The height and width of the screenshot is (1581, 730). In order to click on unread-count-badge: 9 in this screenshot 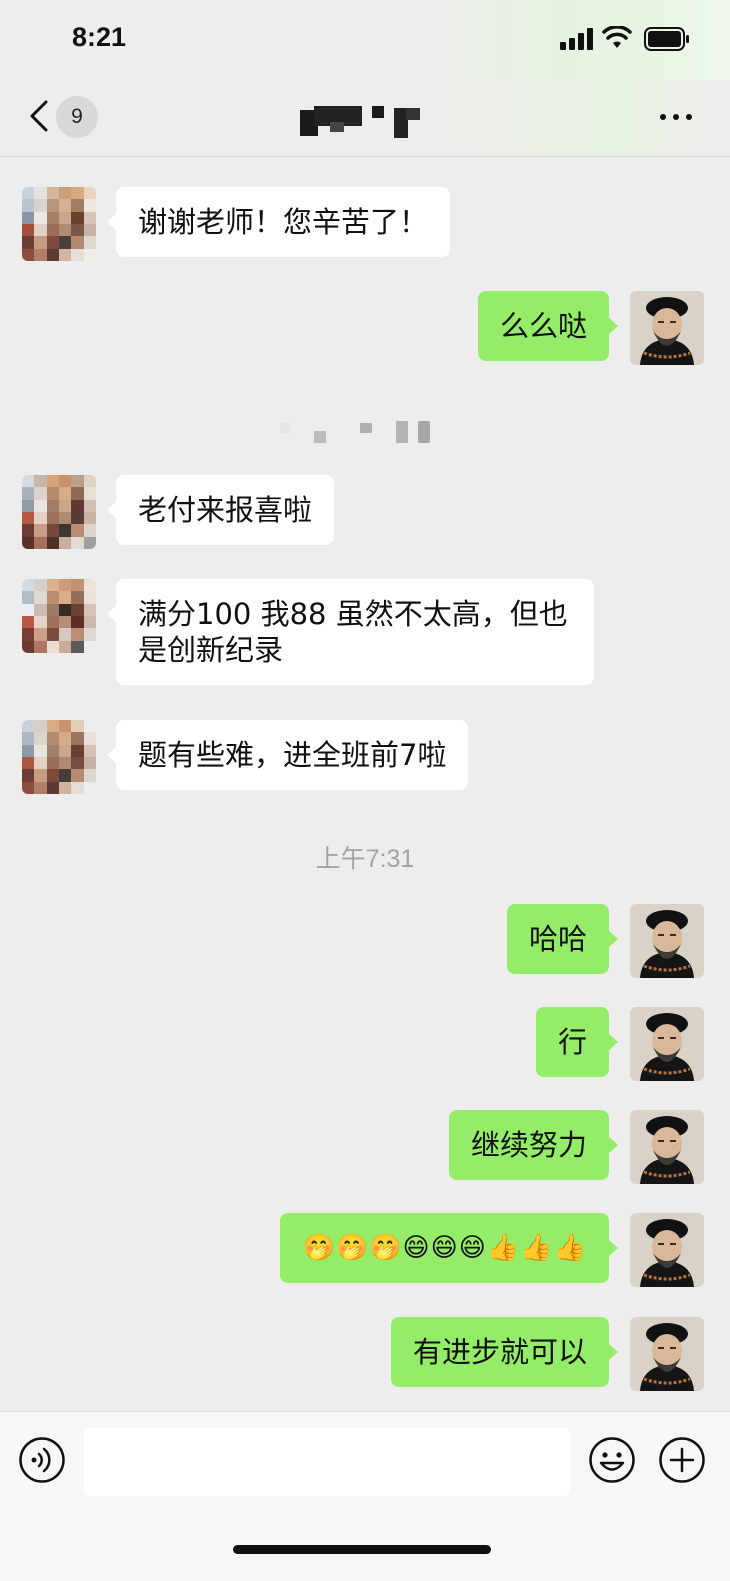, I will do `click(77, 117)`.